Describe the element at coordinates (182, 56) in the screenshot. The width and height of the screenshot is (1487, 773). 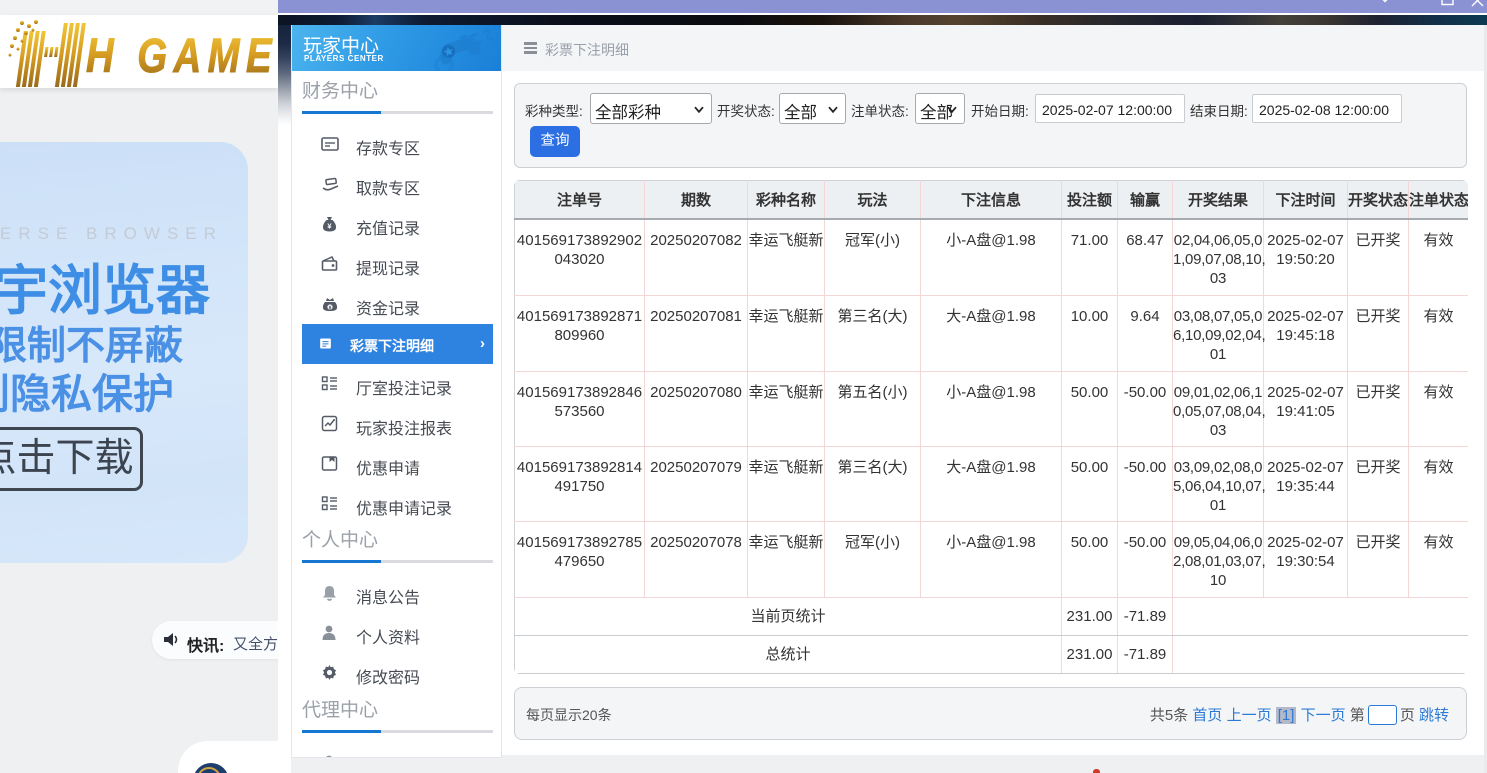
I see `svg-text: H GAME` at that location.